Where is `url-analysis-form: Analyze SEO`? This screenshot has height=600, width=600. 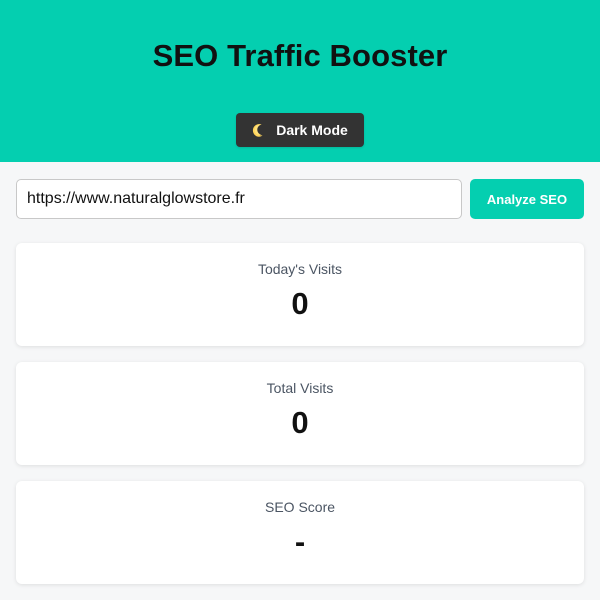
url-analysis-form: Analyze SEO is located at coordinates (300, 199).